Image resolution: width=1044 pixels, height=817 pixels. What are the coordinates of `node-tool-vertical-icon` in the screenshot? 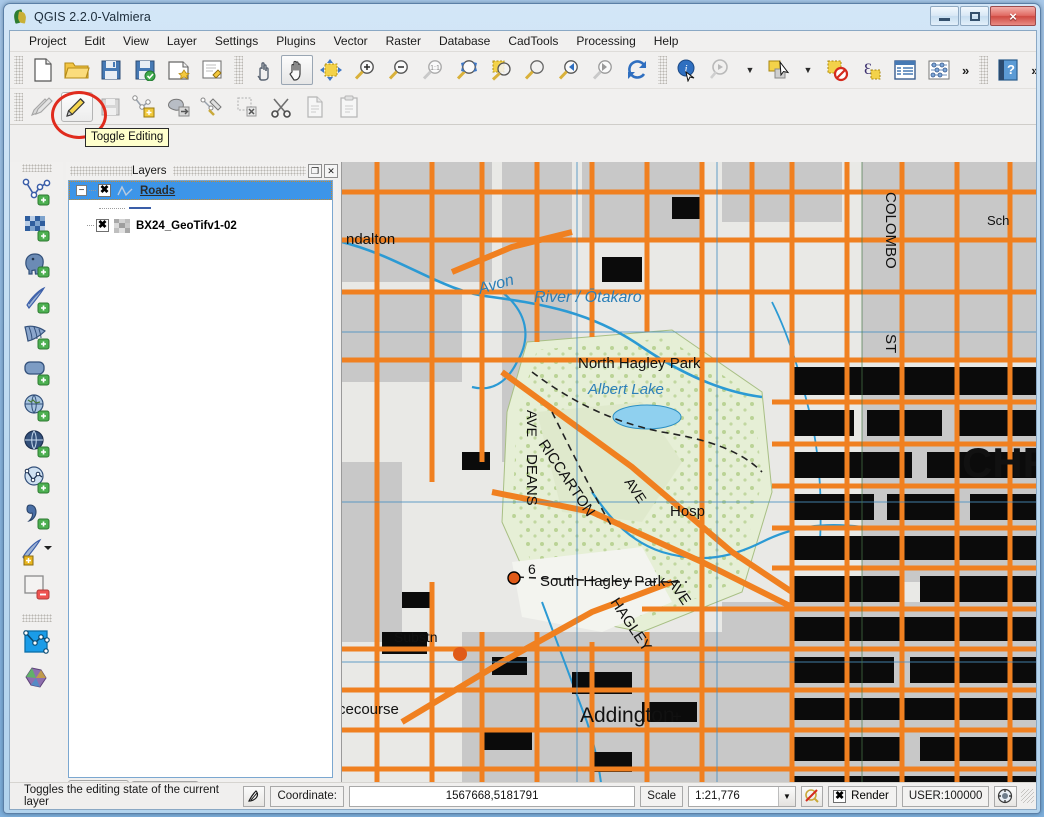 It's located at (37, 642).